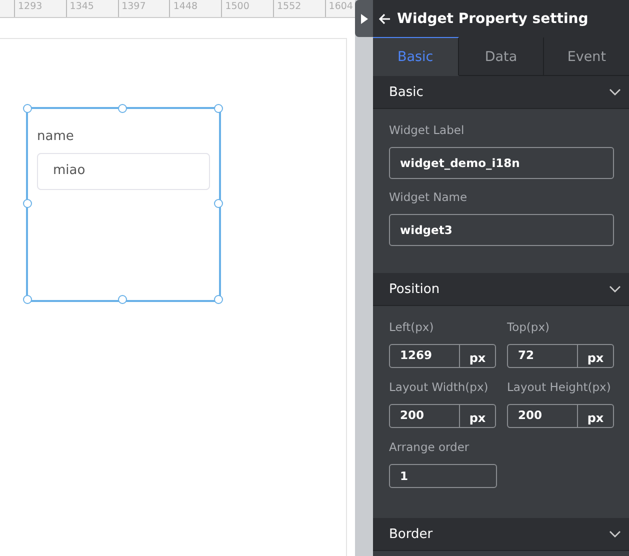  I want to click on collapse-toggle, so click(364, 18).